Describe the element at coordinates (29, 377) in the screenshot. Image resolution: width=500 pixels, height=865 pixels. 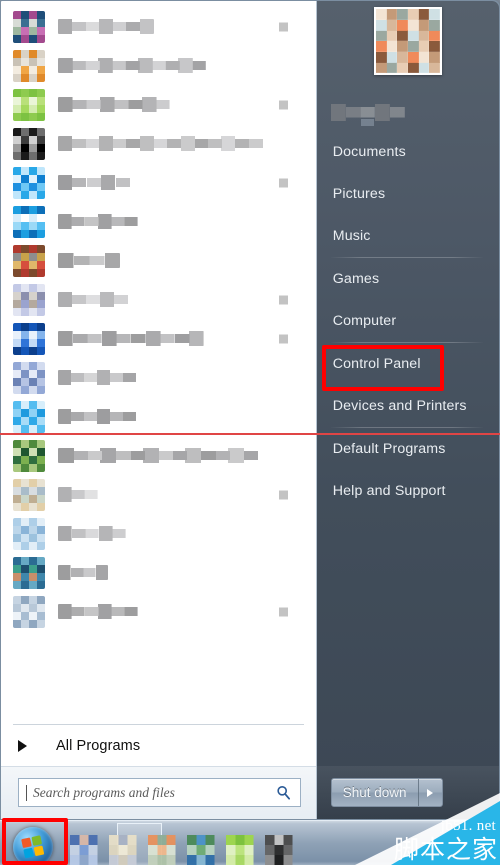
I see `program-icon-pale-blue` at that location.